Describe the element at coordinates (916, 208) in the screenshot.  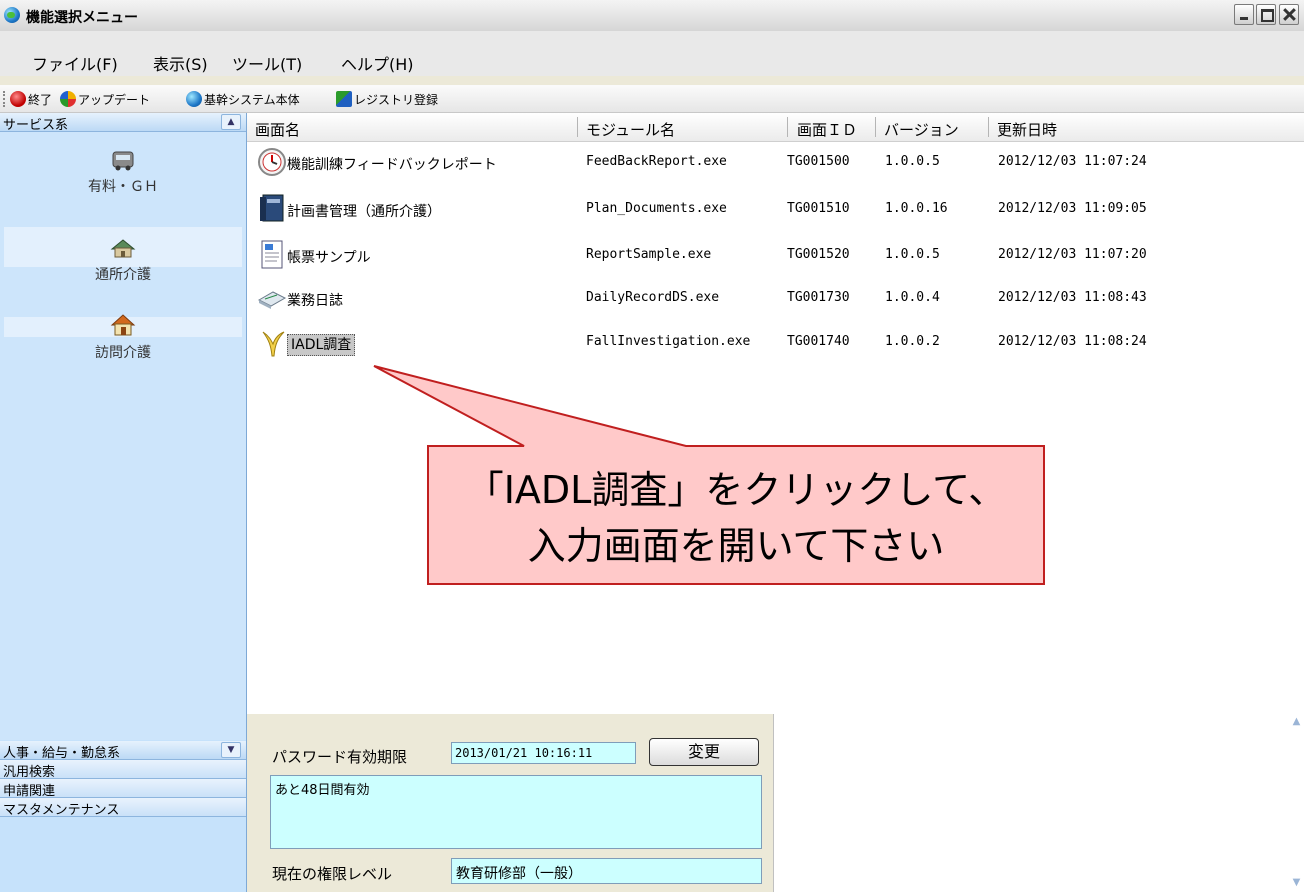
I see `row-version: 1.0.0.16` at that location.